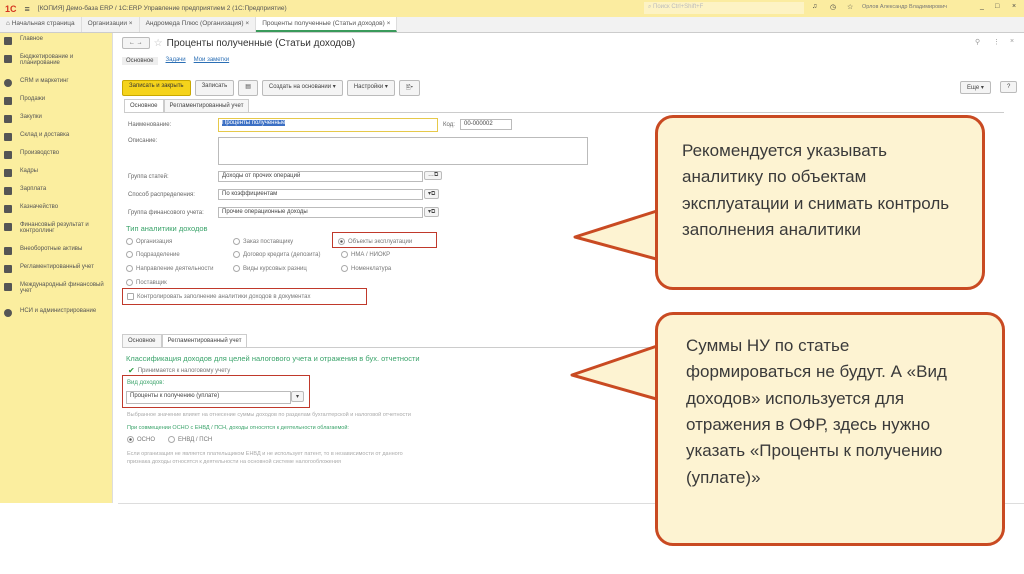  Describe the element at coordinates (190, 439) in the screenshot. I see `radio-envd: ЕНВД / ПСН` at that location.